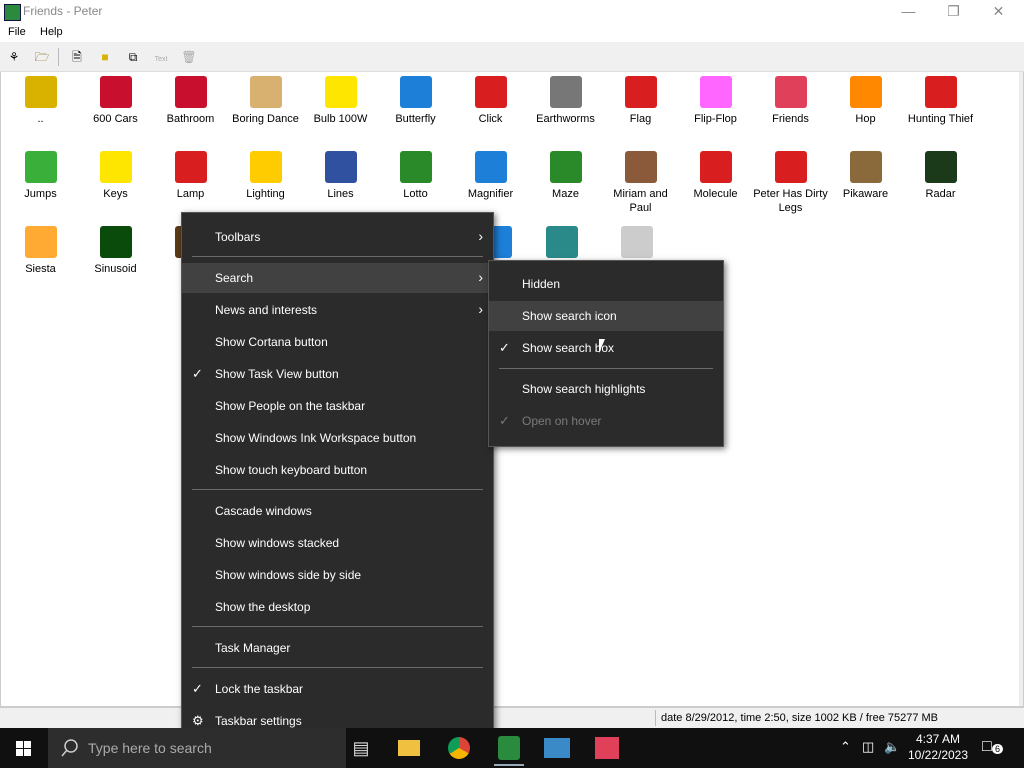  I want to click on taskbar-app-shark, so click(557, 748).